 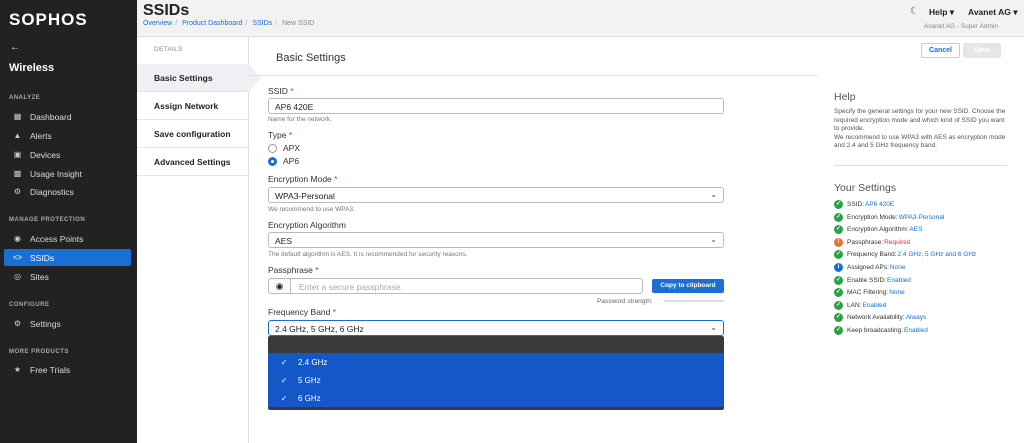 What do you see at coordinates (496, 195) in the screenshot?
I see `encryption-mode-select: WPA3-Personal ⌄` at bounding box center [496, 195].